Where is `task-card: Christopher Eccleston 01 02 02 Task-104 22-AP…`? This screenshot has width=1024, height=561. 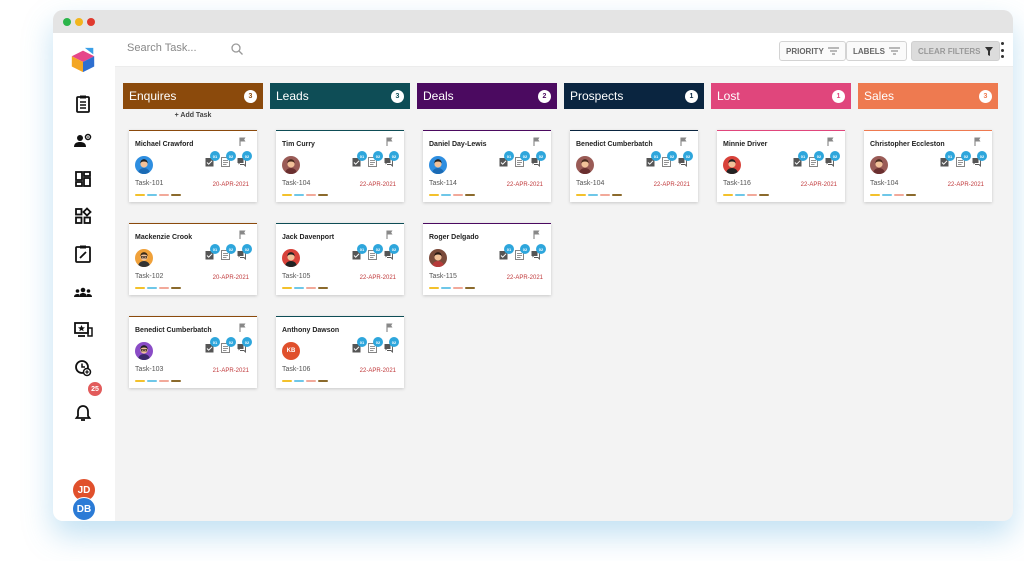 task-card: Christopher Eccleston 01 02 02 Task-104 22-AP… is located at coordinates (928, 166).